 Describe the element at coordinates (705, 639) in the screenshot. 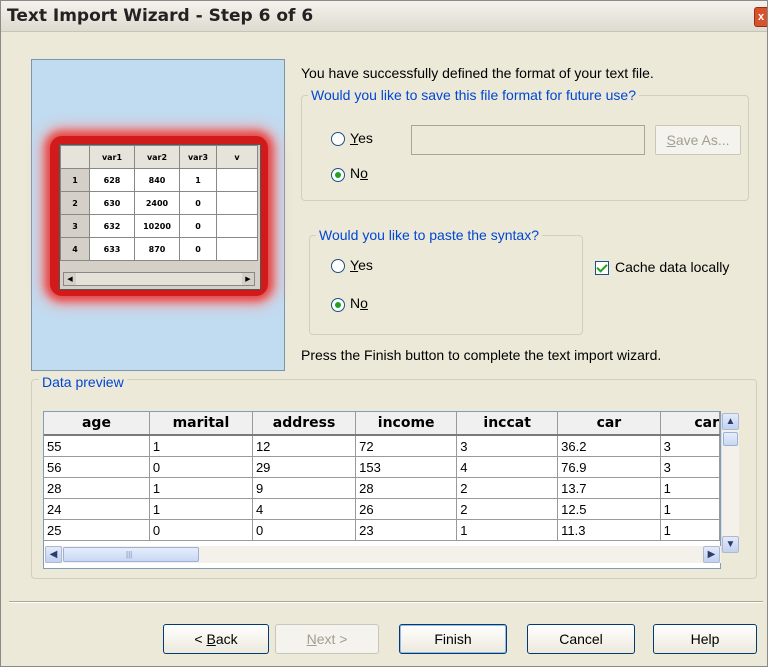

I see `help-button: Help` at that location.